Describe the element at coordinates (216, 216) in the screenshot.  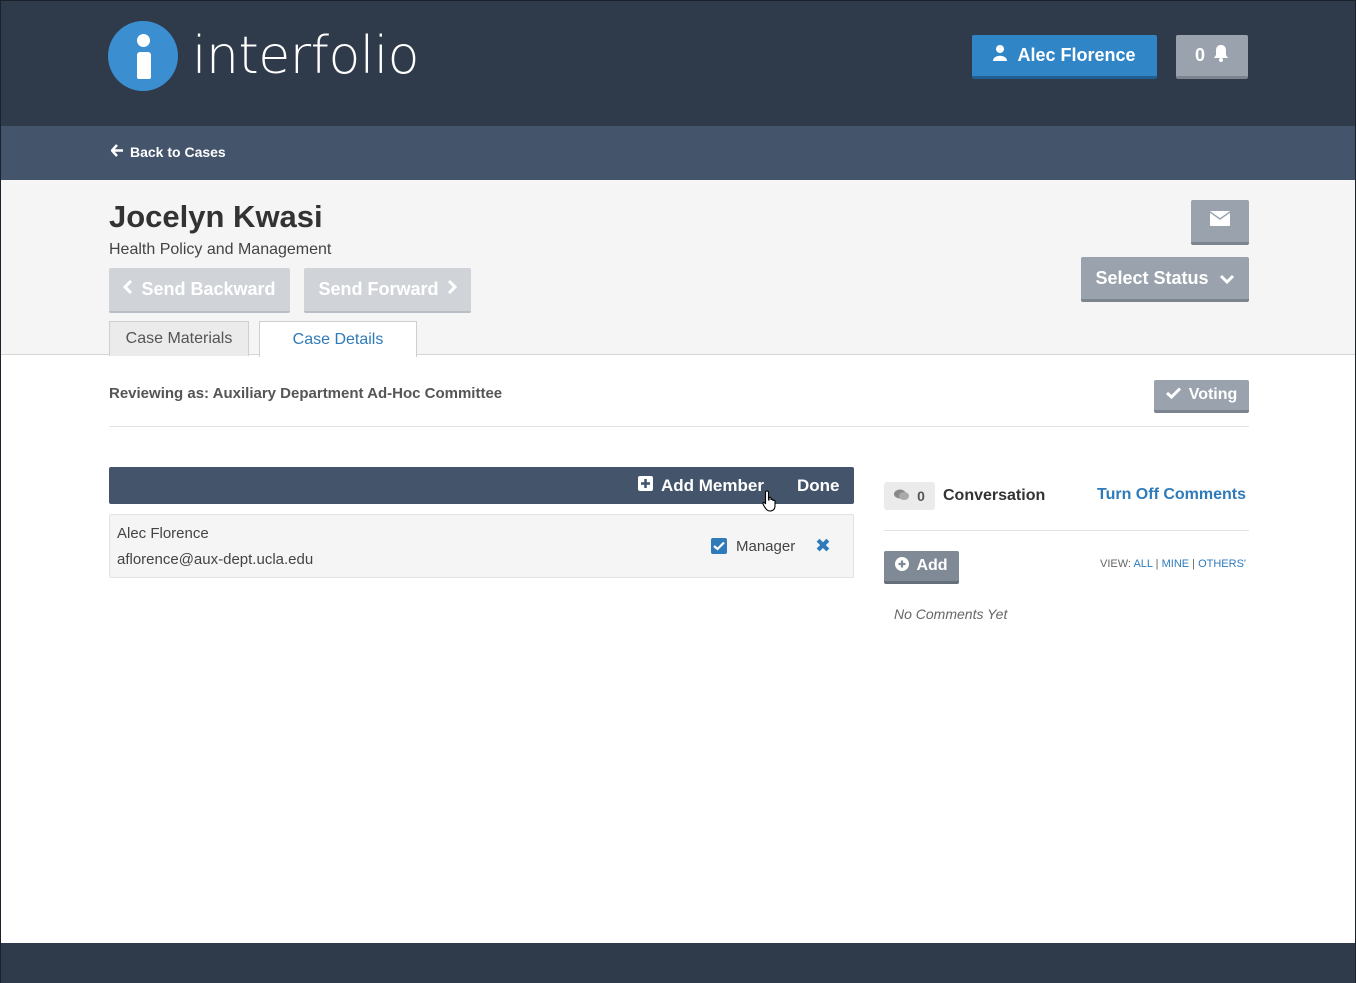
I see `case-candidate-name: Jocelyn Kwasi` at that location.